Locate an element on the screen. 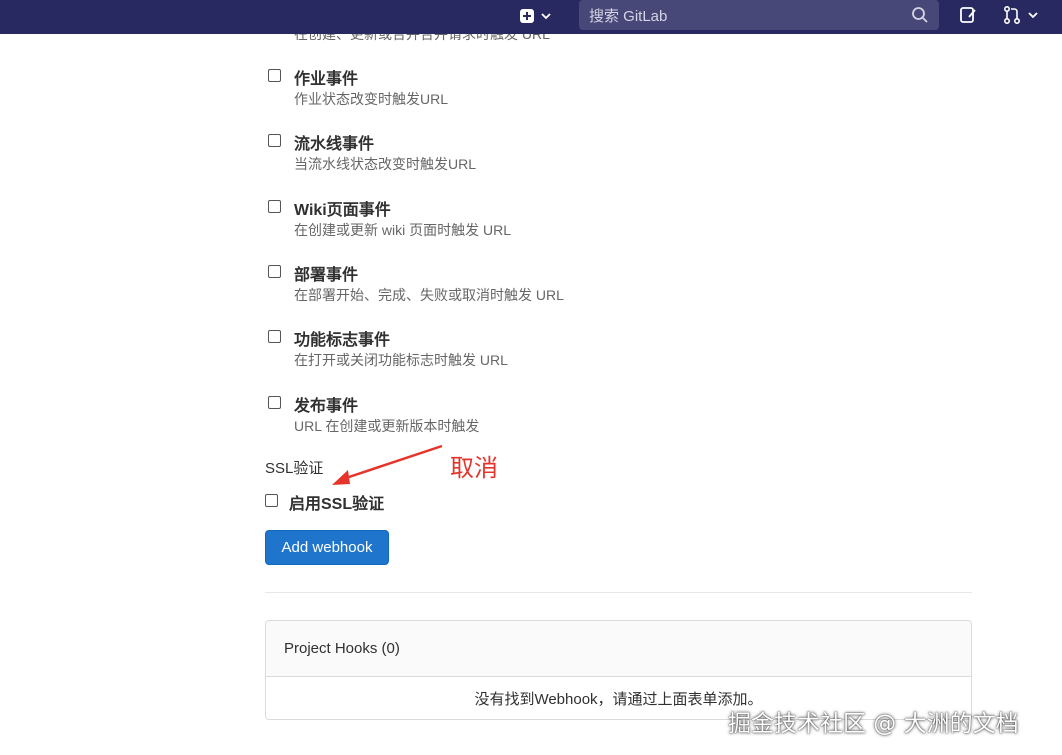 The height and width of the screenshot is (755, 1062). event-title: 部署事件 is located at coordinates (326, 275).